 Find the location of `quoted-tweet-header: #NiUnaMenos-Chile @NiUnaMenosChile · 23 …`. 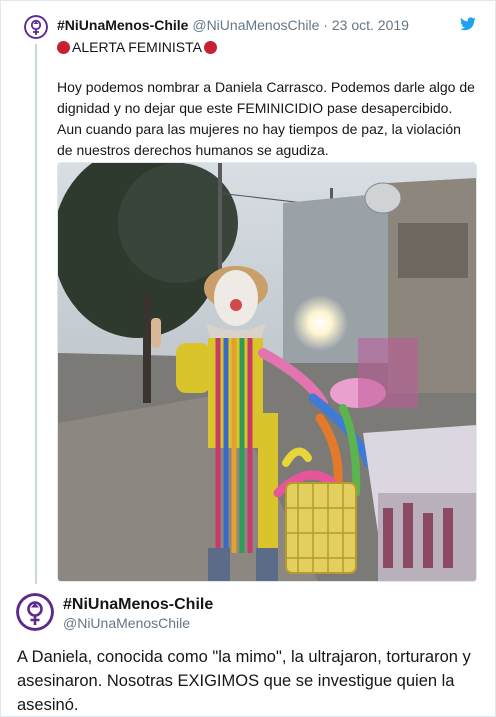

quoted-tweet-header: #NiUnaMenos-Chile @NiUnaMenosChile · 23 … is located at coordinates (233, 25).